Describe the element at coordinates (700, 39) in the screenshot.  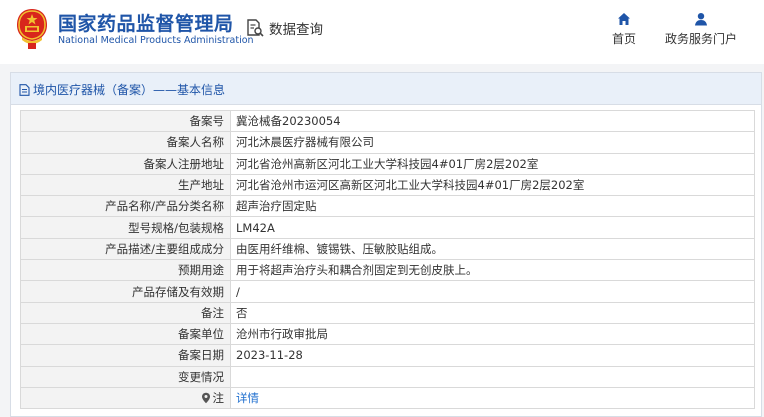
I see `nav-portal-label: 政务服务门户` at that location.